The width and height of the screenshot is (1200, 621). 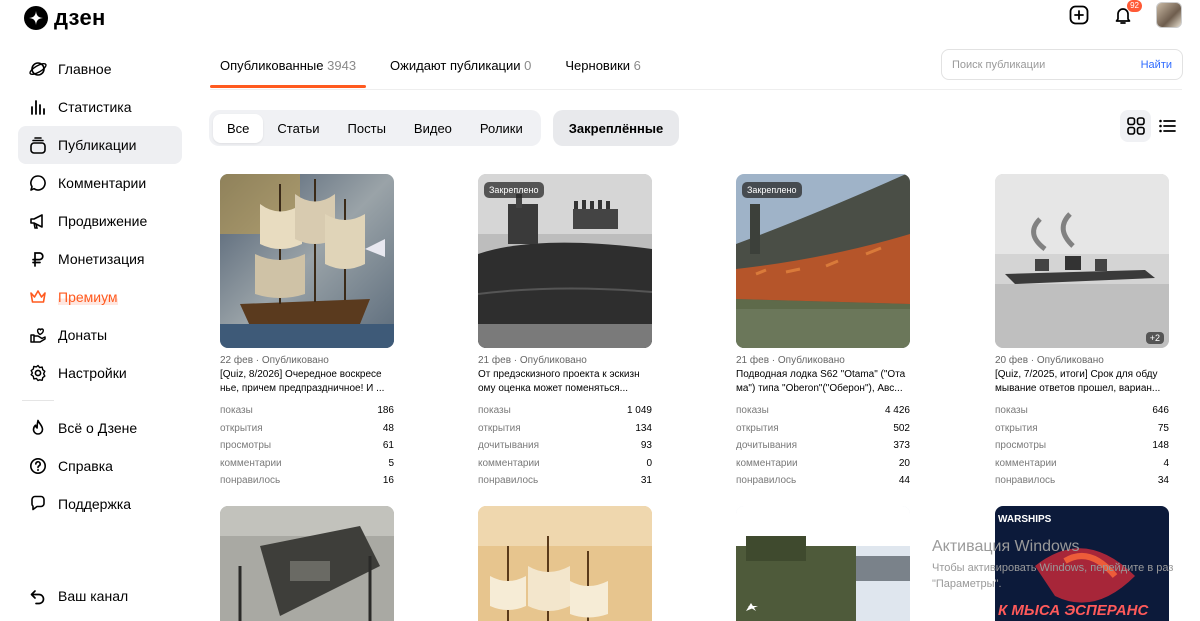 I want to click on sidebar-item-help: Справка, so click(x=100, y=466).